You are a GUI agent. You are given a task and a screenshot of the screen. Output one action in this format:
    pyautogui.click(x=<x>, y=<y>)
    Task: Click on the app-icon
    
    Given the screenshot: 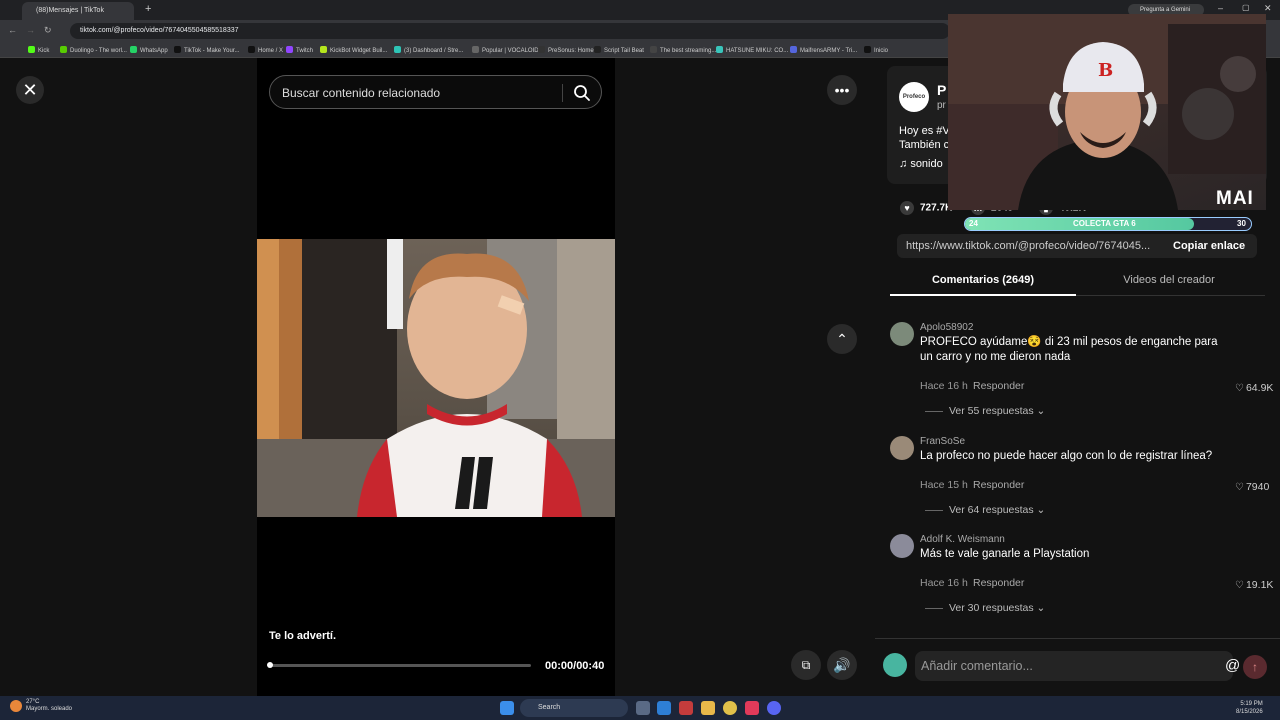 What is the action you would take?
    pyautogui.click(x=686, y=708)
    